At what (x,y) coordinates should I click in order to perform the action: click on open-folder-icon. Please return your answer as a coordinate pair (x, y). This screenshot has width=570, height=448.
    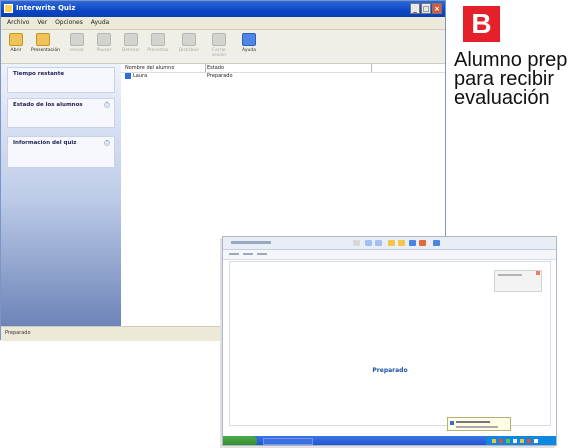
    Looking at the image, I should click on (16, 39).